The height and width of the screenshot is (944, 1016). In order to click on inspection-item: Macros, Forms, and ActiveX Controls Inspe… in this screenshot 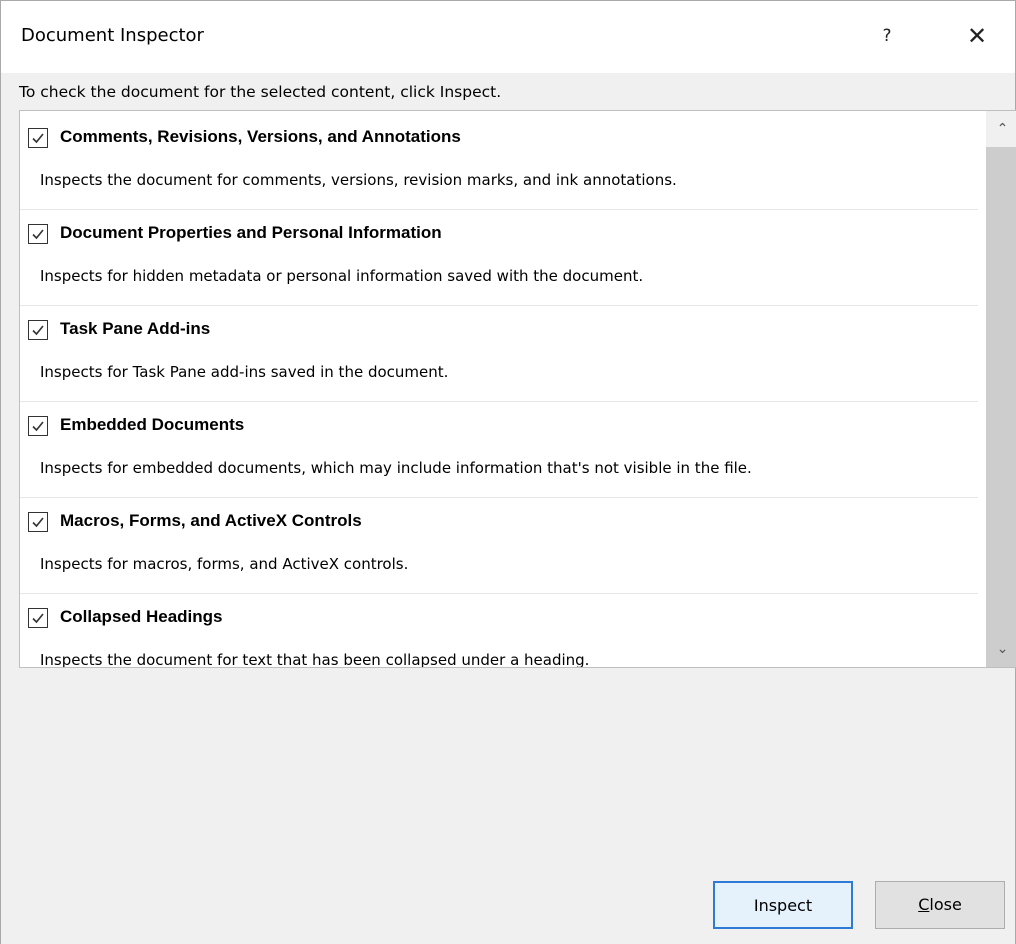, I will do `click(501, 547)`.